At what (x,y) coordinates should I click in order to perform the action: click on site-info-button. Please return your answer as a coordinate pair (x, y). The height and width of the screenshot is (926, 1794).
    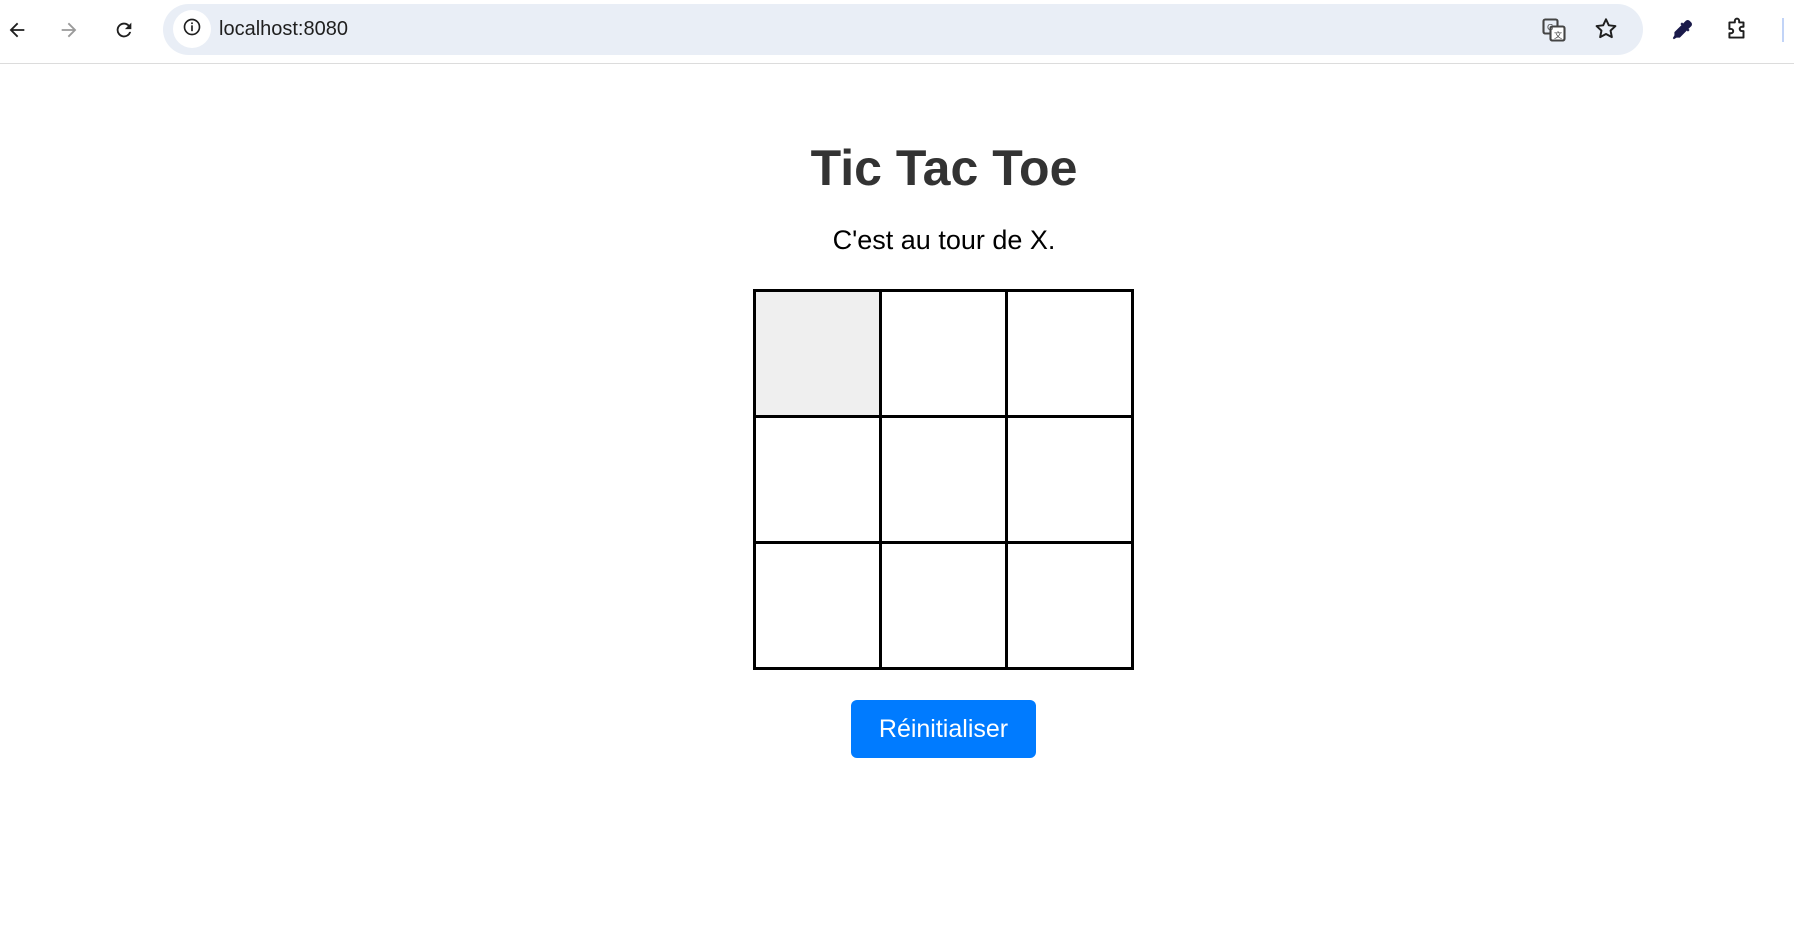
    Looking at the image, I should click on (192, 29).